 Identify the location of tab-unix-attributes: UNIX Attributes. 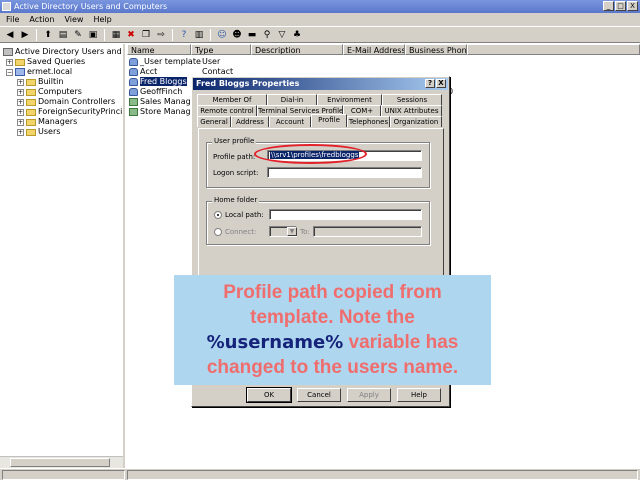
(411, 110).